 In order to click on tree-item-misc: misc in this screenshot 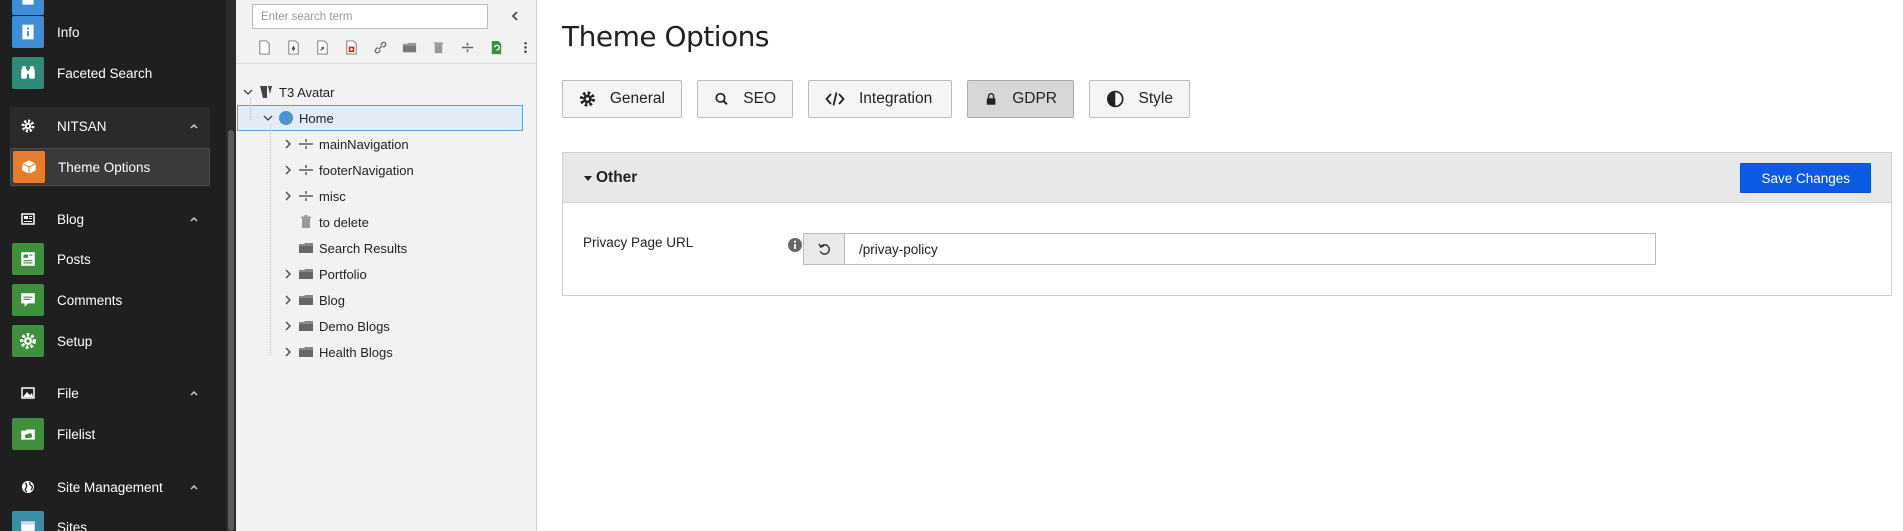, I will do `click(314, 196)`.